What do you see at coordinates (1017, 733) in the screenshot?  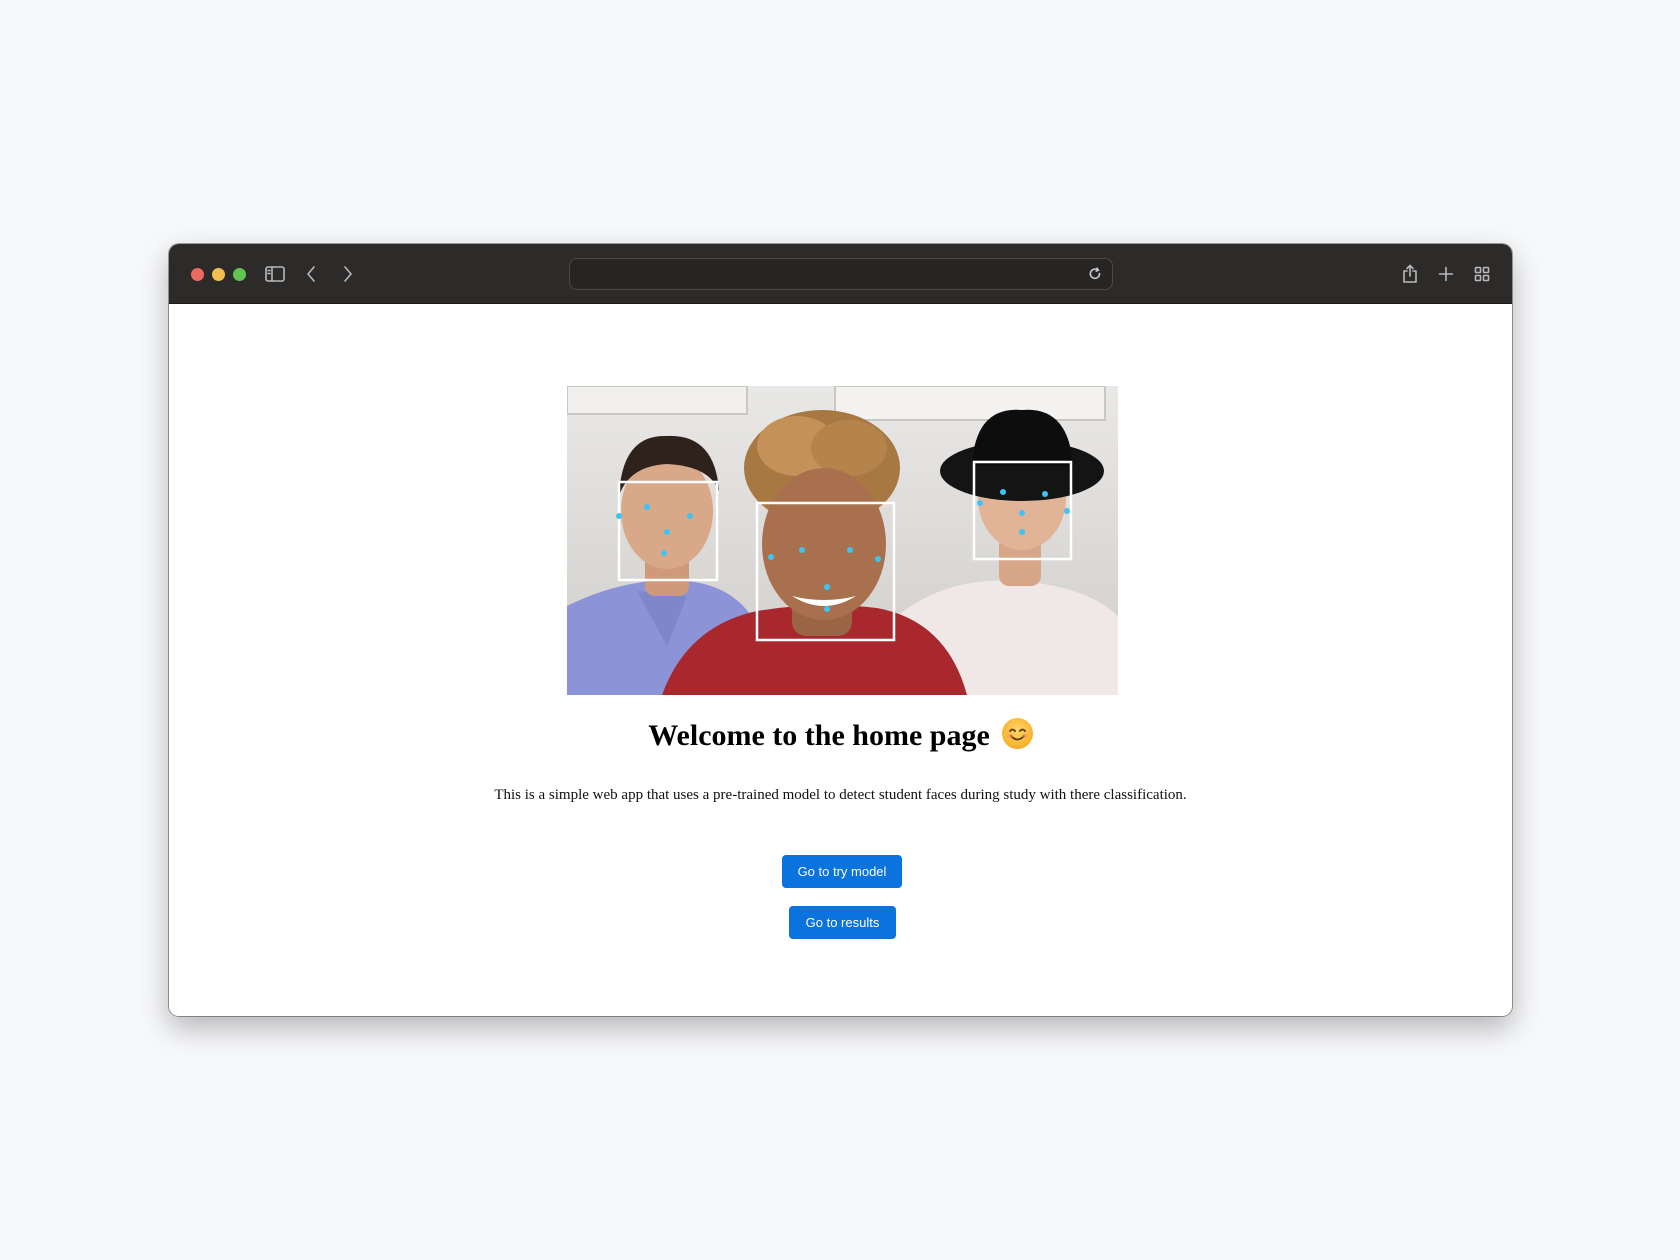 I see `smiling-face-icon` at bounding box center [1017, 733].